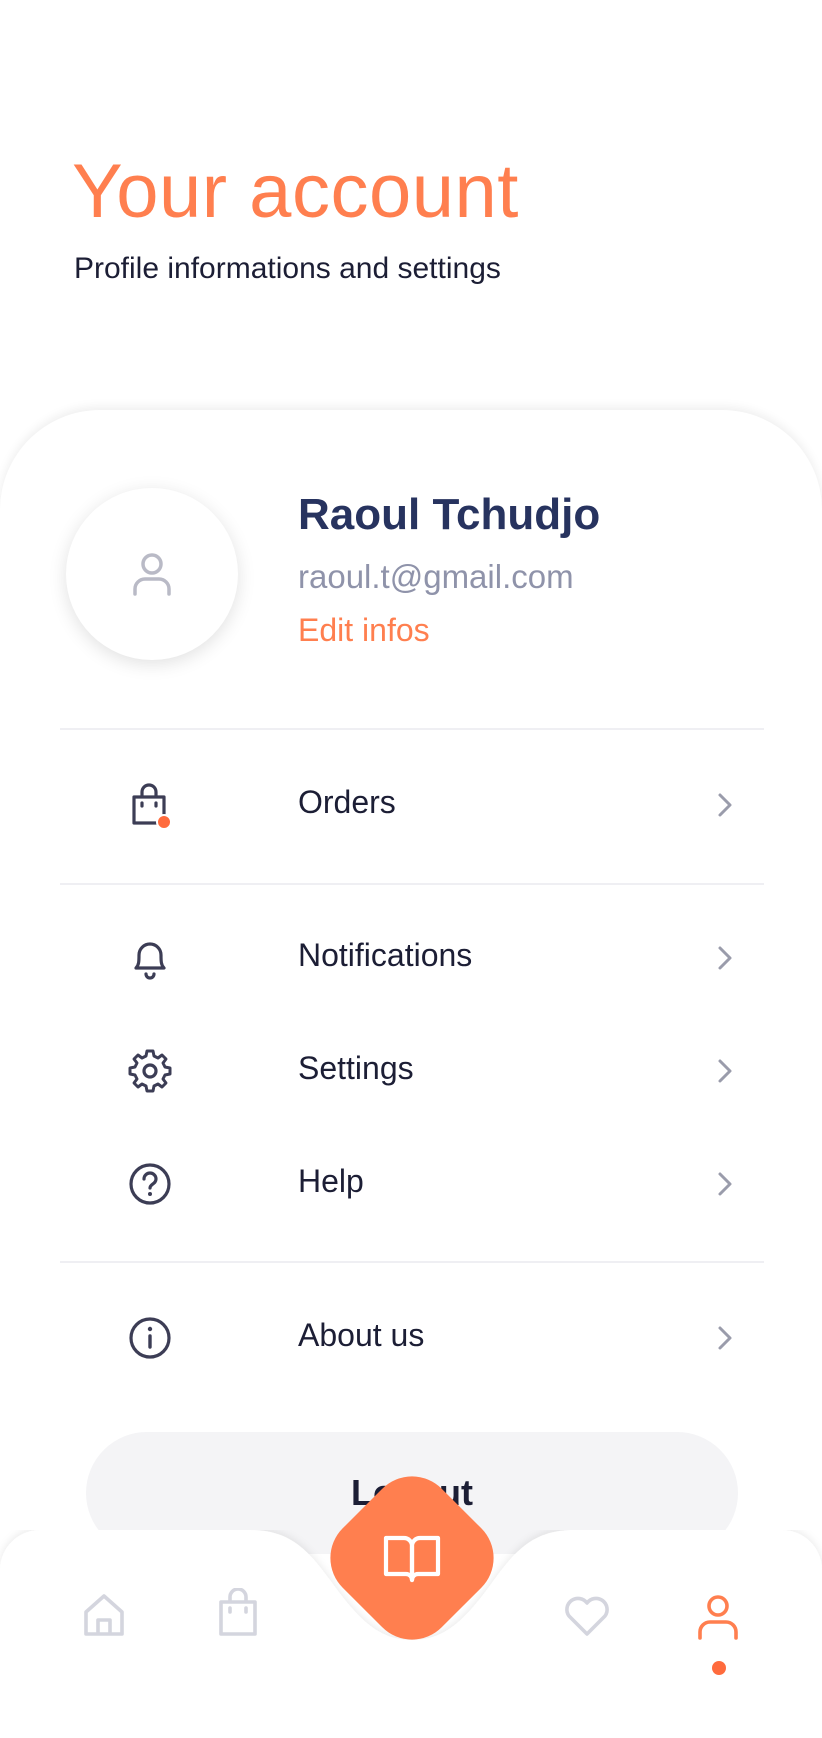 Image resolution: width=822 pixels, height=1738 pixels. I want to click on menu-item-about-us: About us, so click(412, 1338).